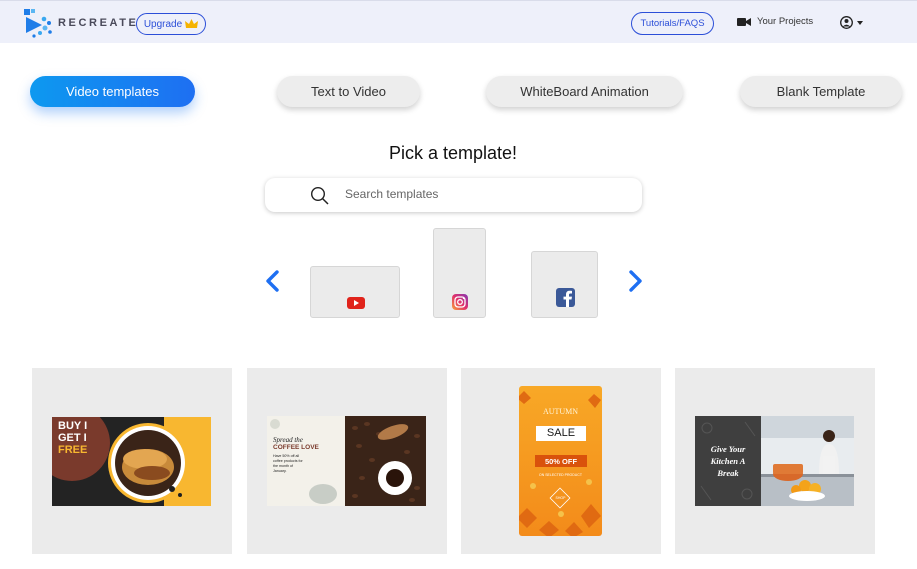  Describe the element at coordinates (728, 473) in the screenshot. I see `template-text-line: Break` at that location.